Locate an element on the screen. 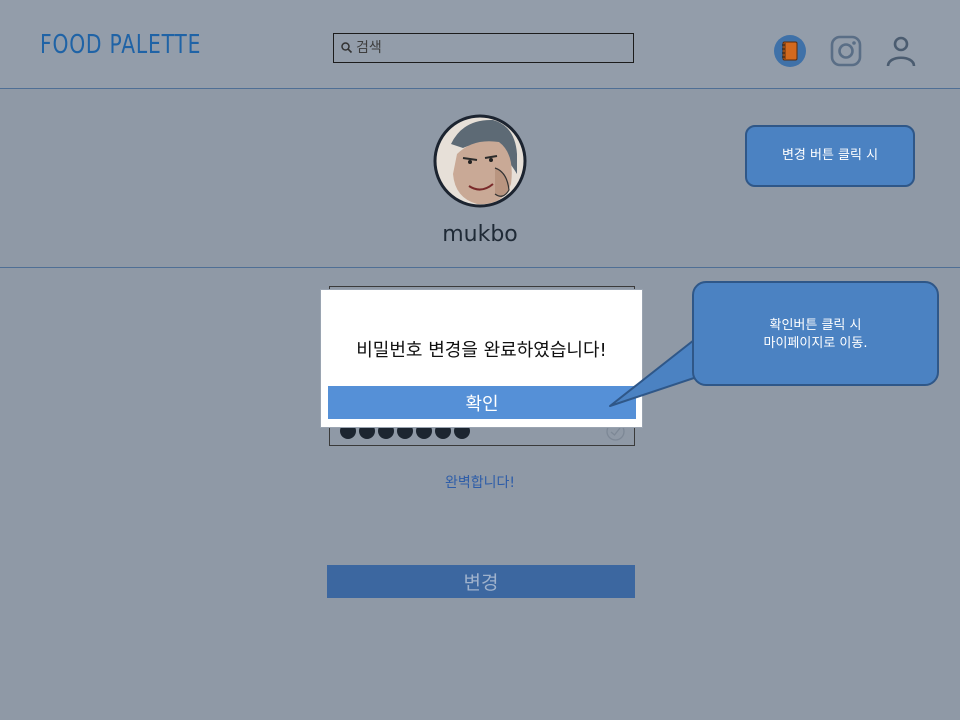 The height and width of the screenshot is (720, 960). annotation-confirm-line1: 확인버튼 클릭 시 is located at coordinates (815, 325).